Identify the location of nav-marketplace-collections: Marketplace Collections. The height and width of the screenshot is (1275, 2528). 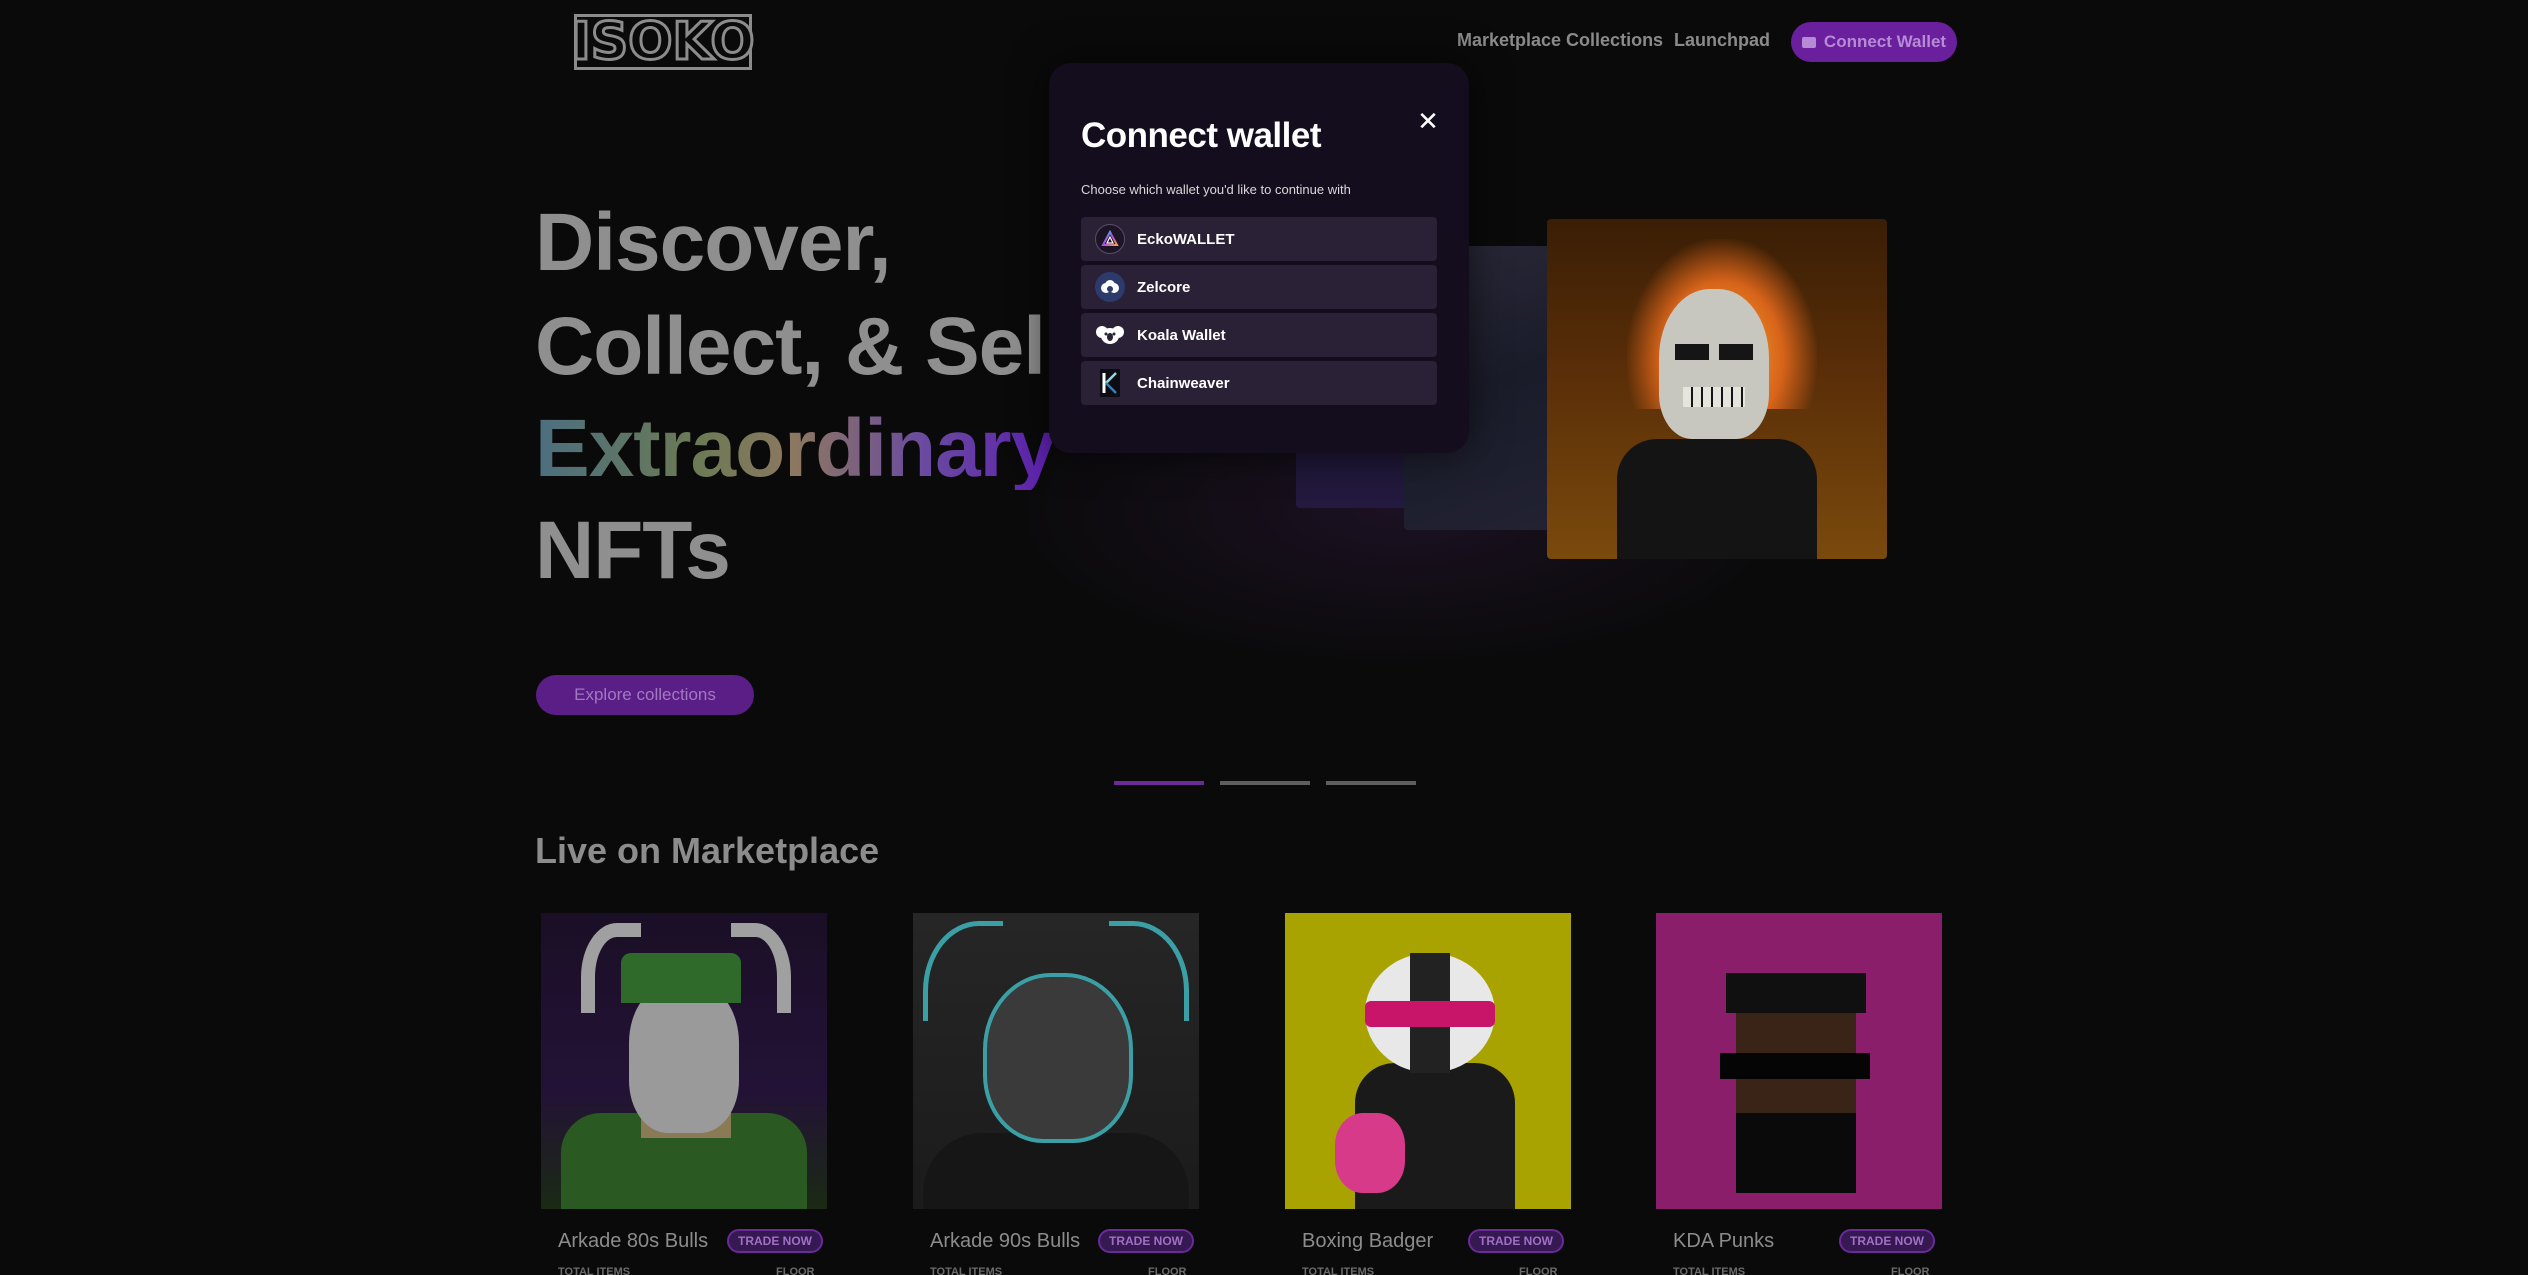
(1560, 40).